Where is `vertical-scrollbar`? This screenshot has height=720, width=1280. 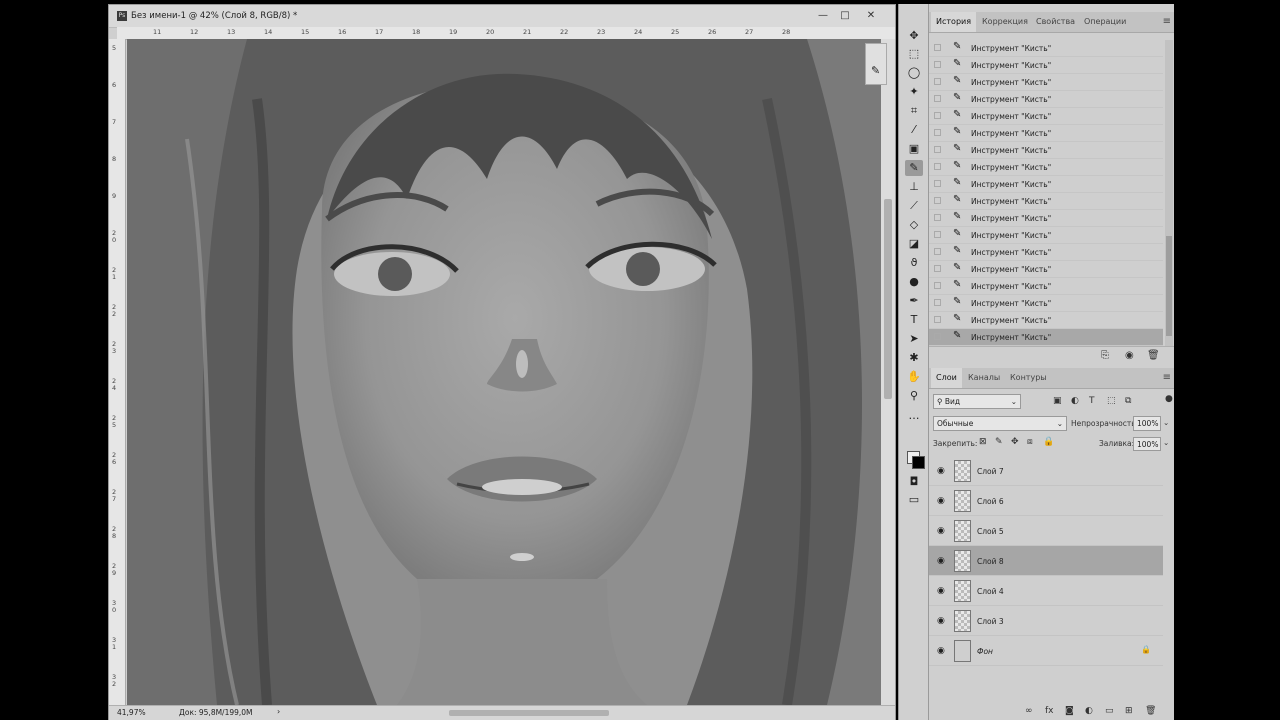
vertical-scrollbar is located at coordinates (888, 372).